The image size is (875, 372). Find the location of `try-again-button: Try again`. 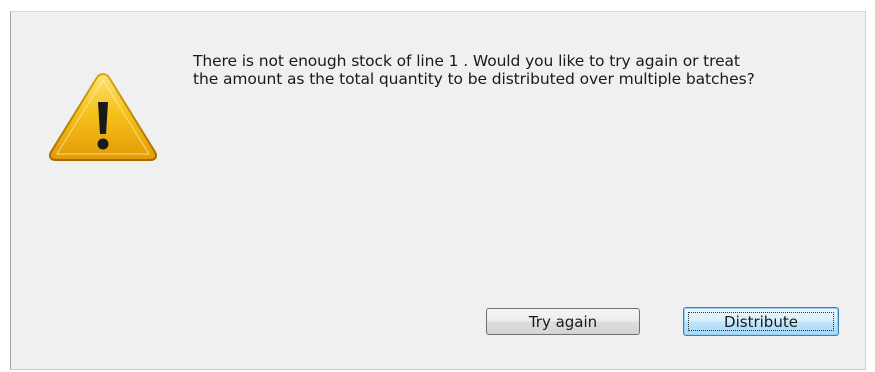

try-again-button: Try again is located at coordinates (563, 321).